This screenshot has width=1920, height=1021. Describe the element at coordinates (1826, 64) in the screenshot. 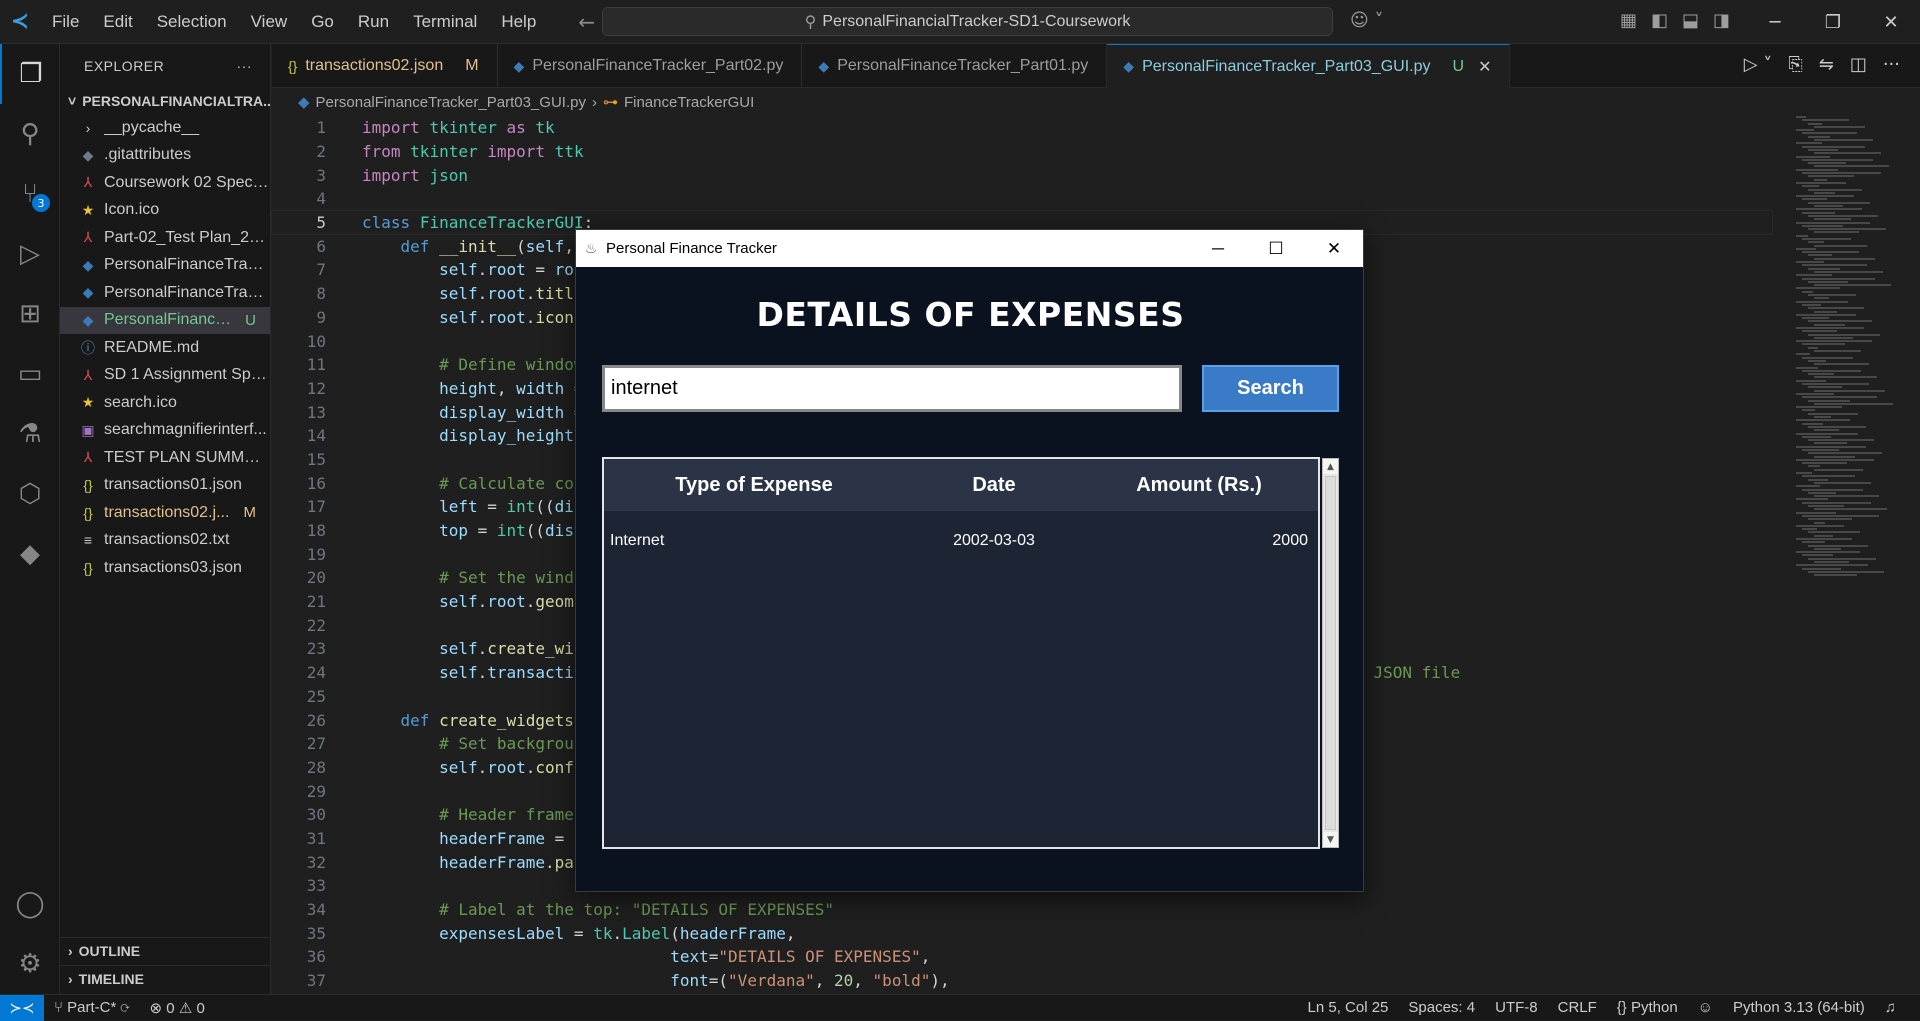

I see `compare-icon: ⇋` at that location.